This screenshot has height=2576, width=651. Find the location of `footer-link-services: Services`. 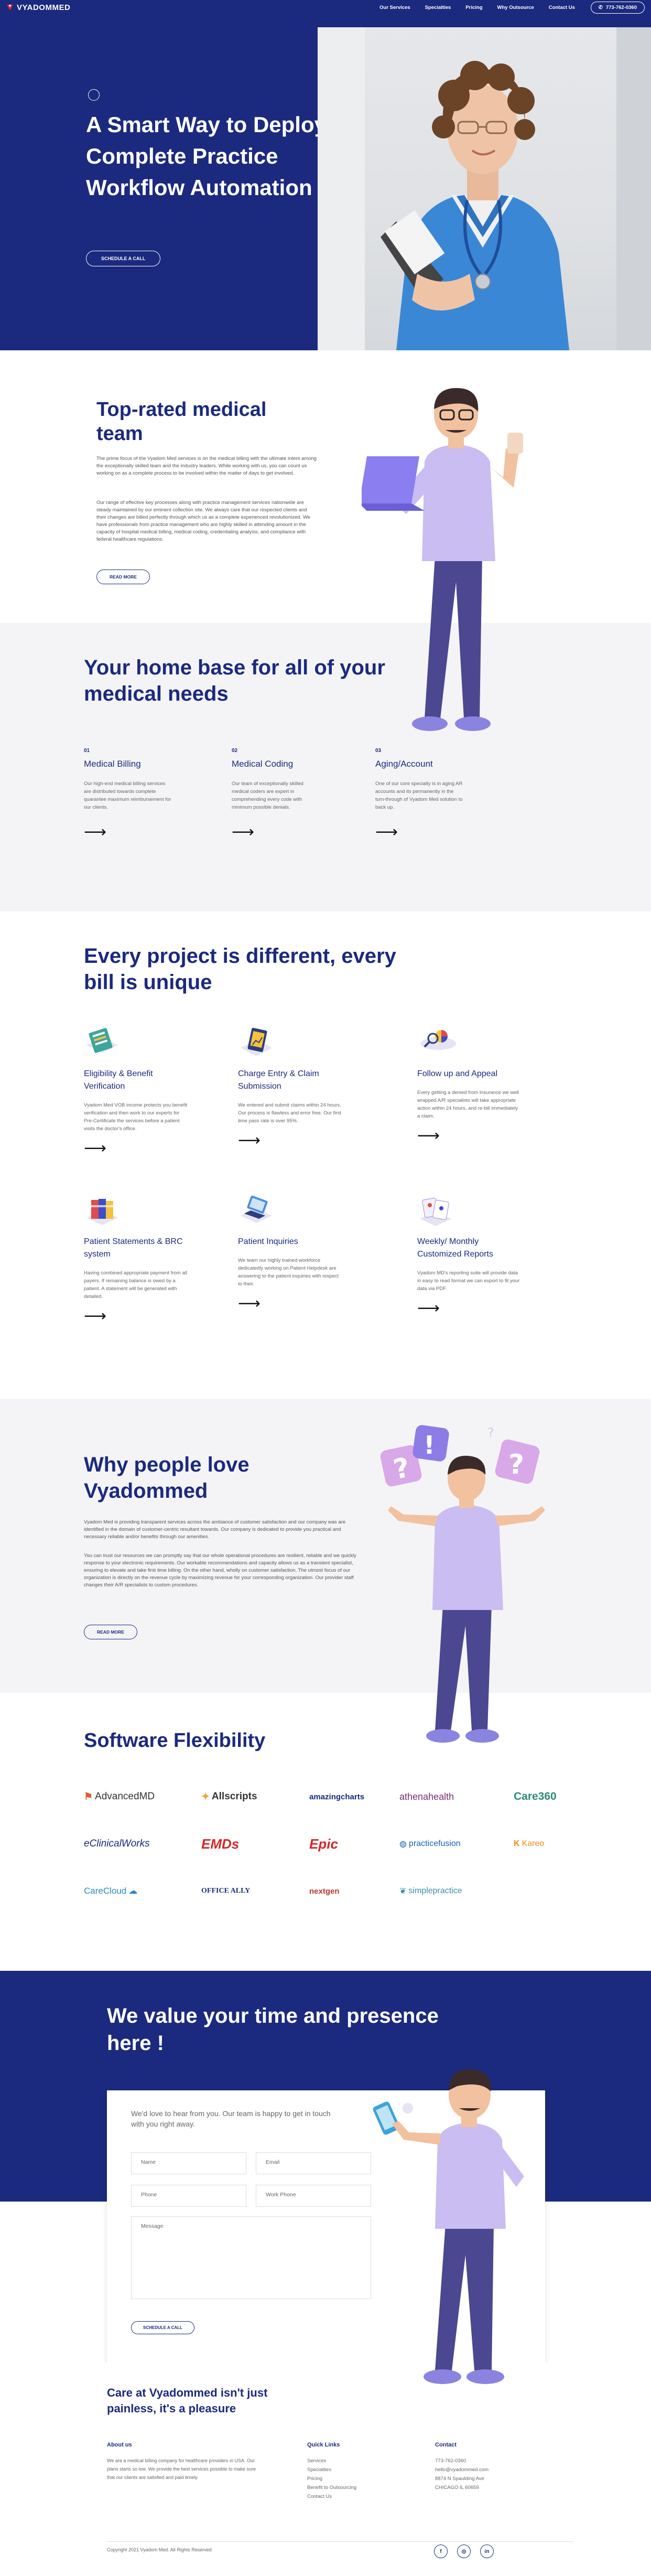

footer-link-services: Services is located at coordinates (359, 2460).